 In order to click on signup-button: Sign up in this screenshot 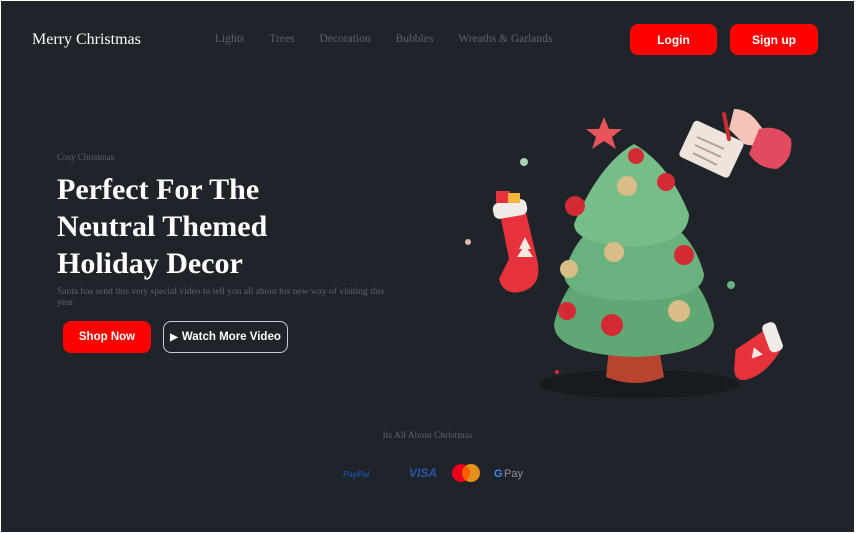, I will do `click(774, 39)`.